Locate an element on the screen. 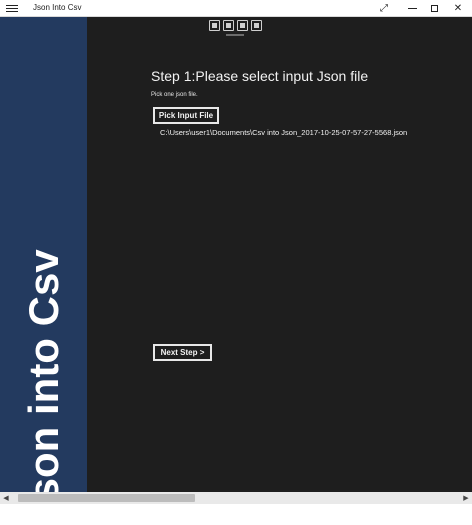 The height and width of the screenshot is (525, 472). step-title: Step 1:Please select input Json file is located at coordinates (260, 76).